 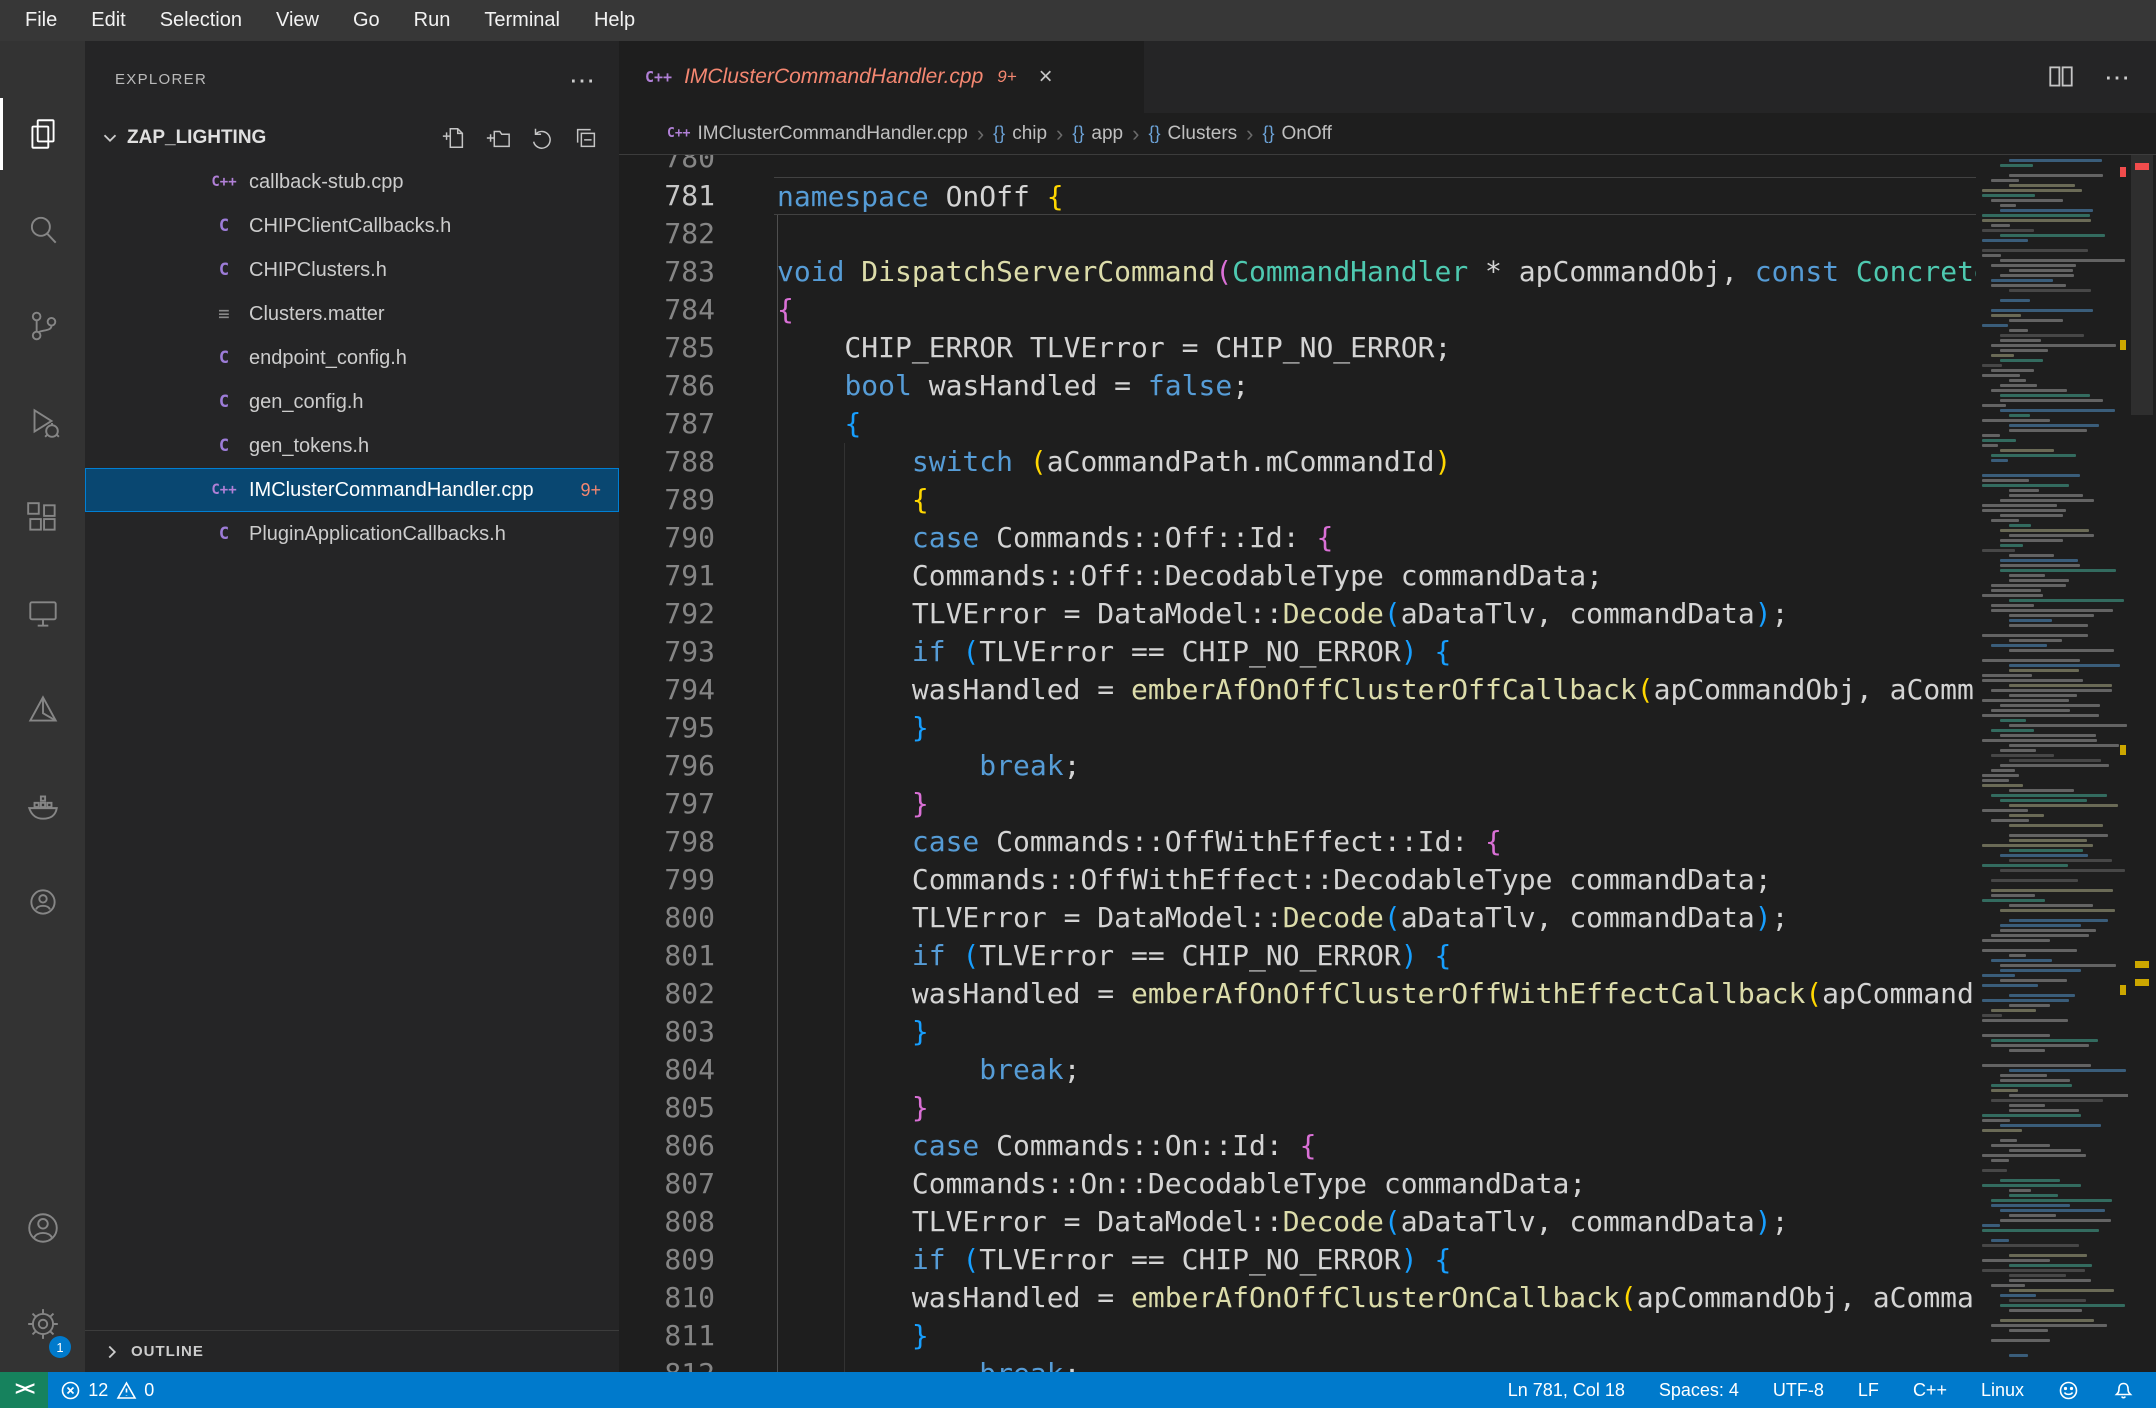 I want to click on cmake-icon, so click(x=42, y=710).